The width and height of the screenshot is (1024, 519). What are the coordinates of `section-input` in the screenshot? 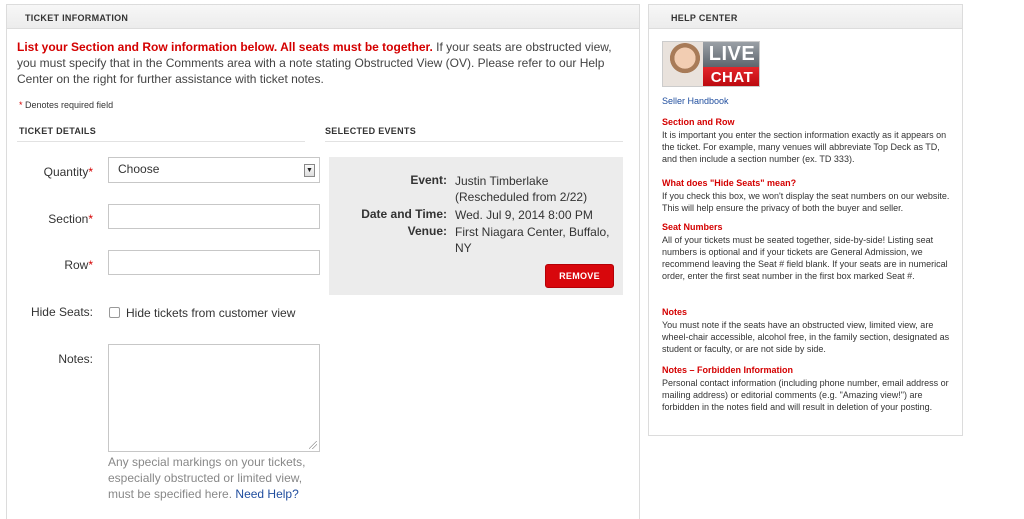 It's located at (214, 216).